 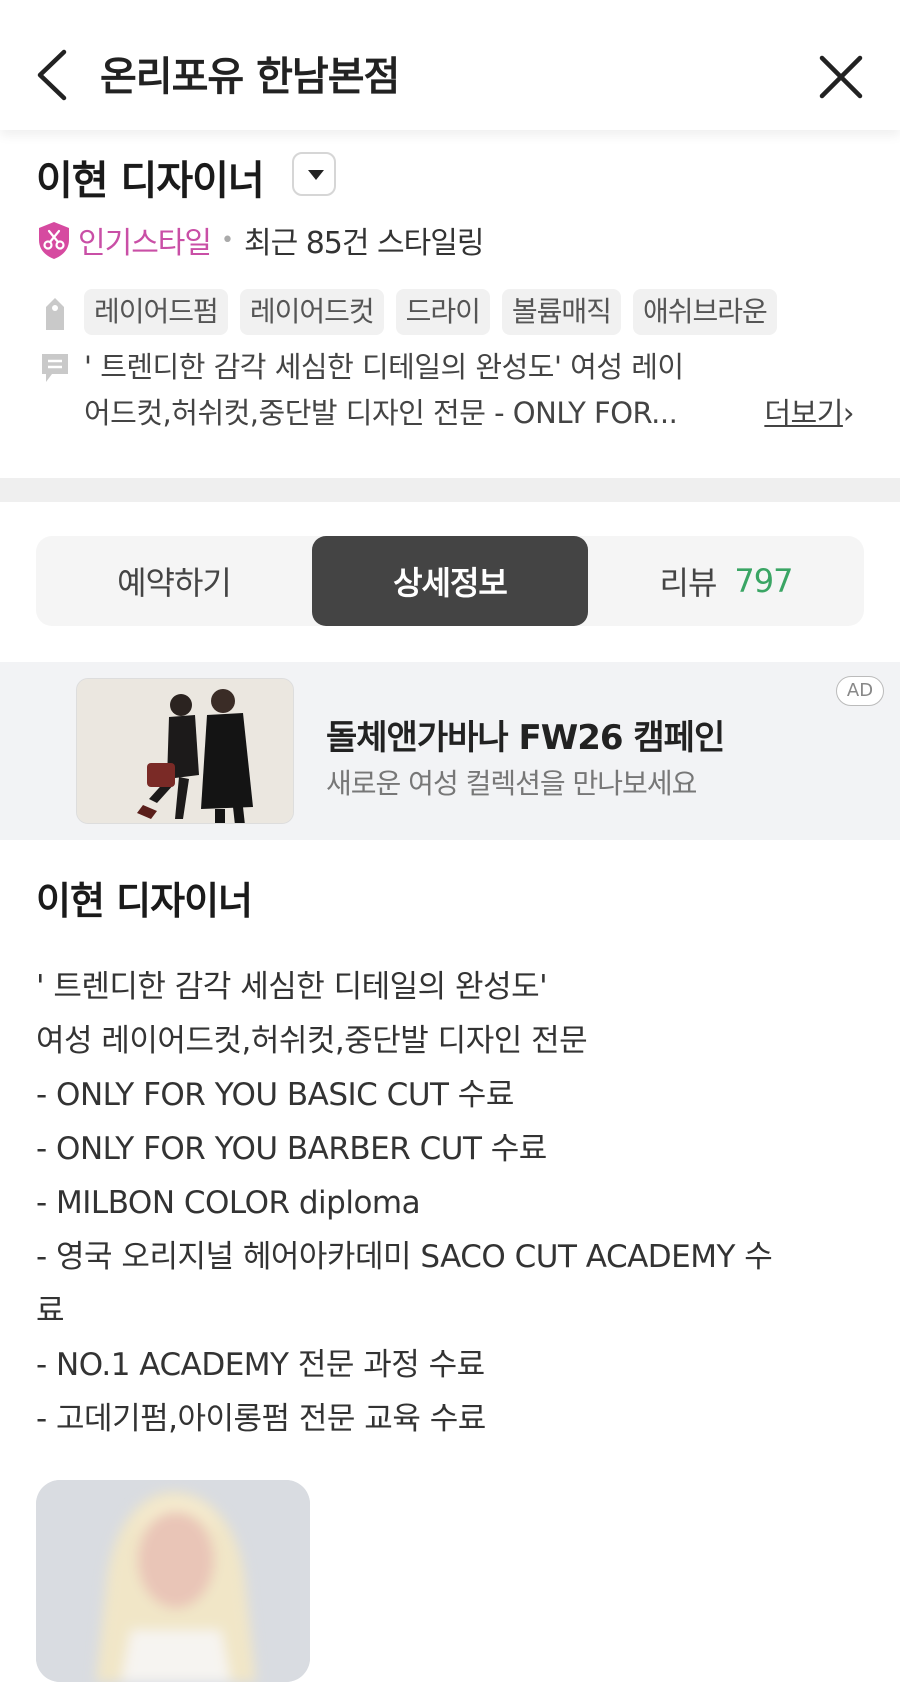 I want to click on designer-dropdown-button, so click(x=314, y=174).